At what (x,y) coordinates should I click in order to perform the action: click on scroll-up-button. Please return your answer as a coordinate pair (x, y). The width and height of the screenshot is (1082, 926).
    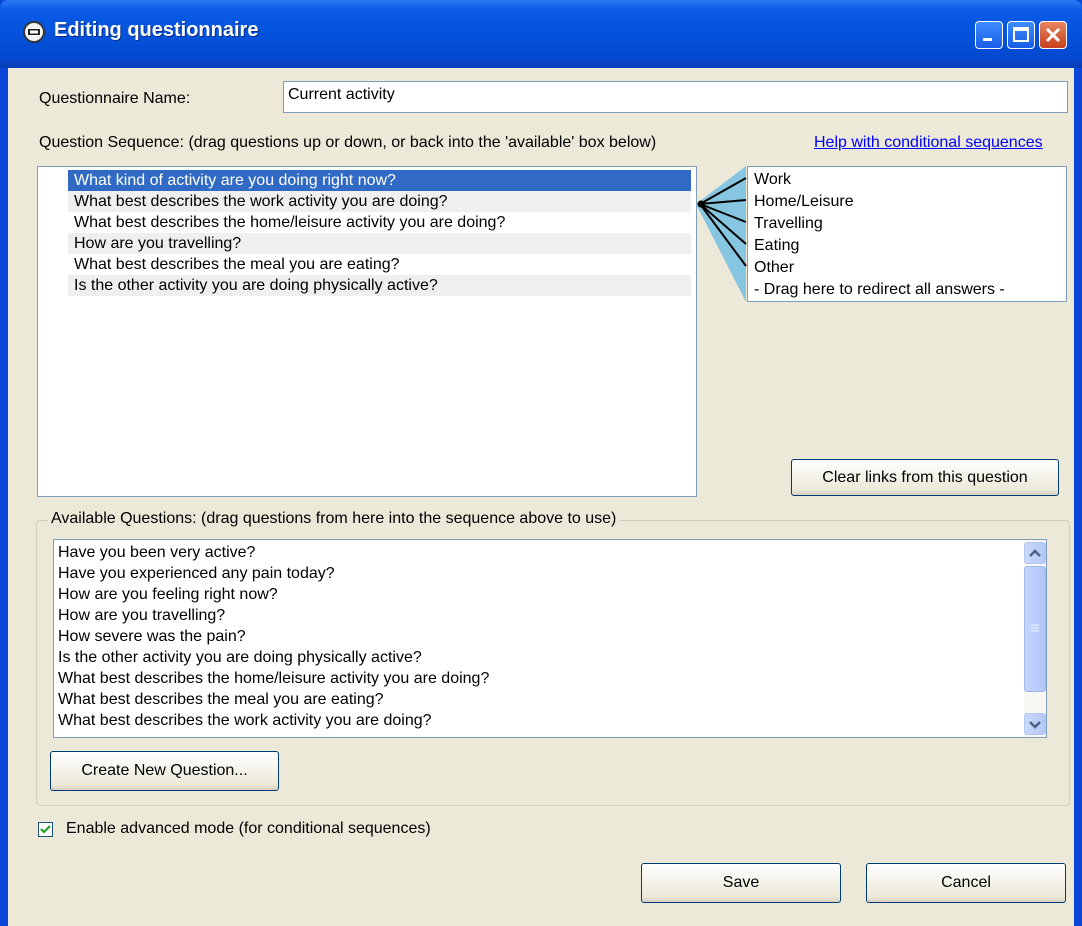
    Looking at the image, I should click on (1035, 553).